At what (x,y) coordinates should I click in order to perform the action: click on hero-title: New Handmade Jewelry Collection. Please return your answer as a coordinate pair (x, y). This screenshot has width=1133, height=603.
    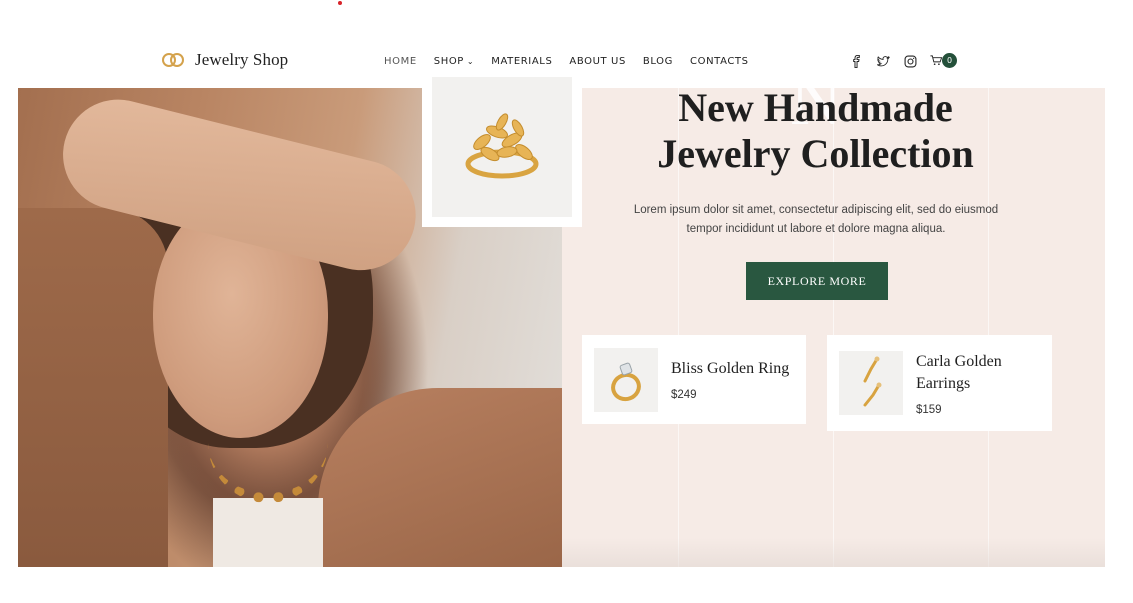
    Looking at the image, I should click on (815, 131).